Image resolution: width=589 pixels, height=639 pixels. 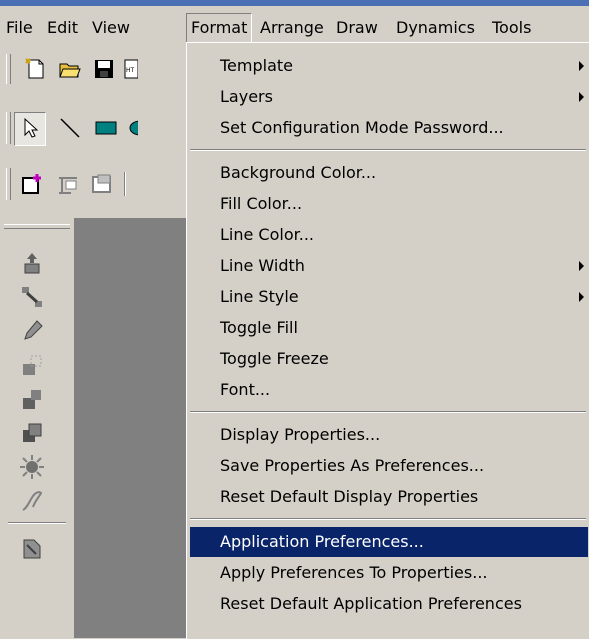 What do you see at coordinates (93, 128) in the screenshot?
I see `drawing-toolbar` at bounding box center [93, 128].